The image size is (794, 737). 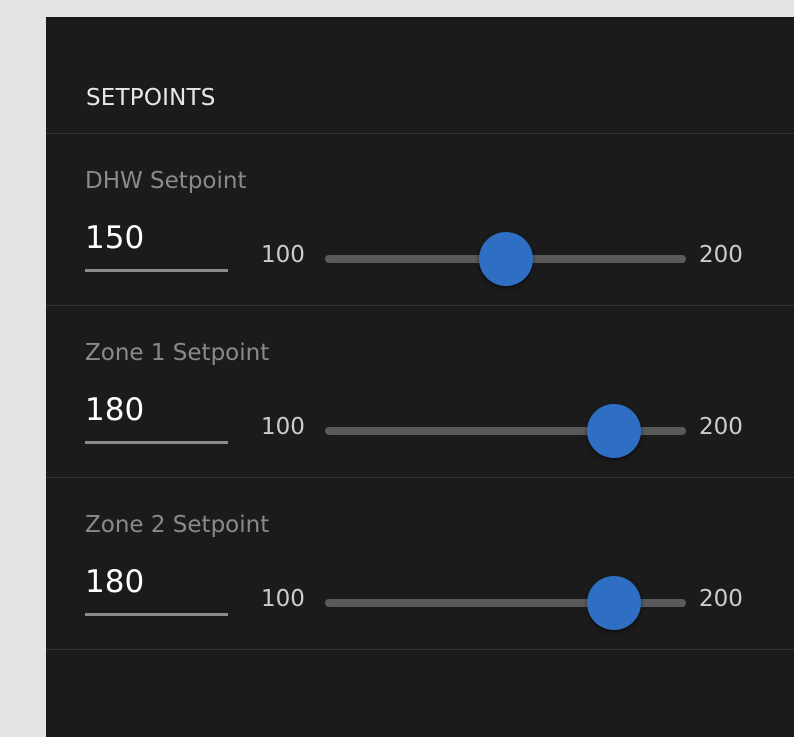 I want to click on zone-2-setpoint-slider, so click(x=505, y=603).